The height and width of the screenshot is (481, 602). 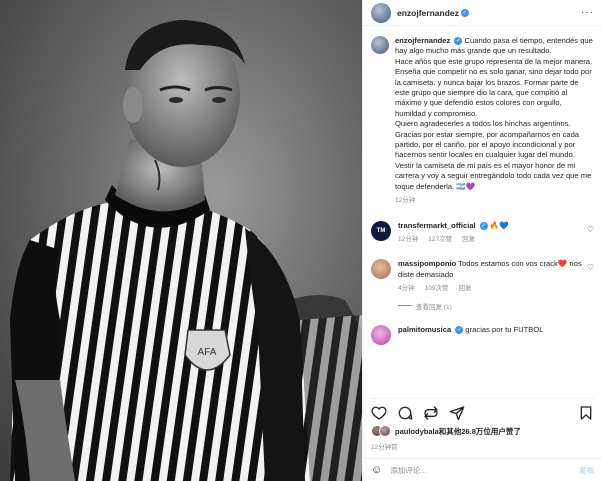 I want to click on send-icon, so click(x=457, y=413).